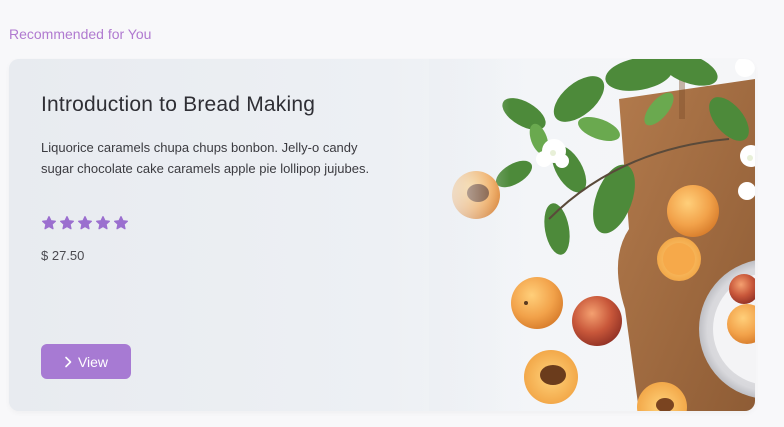 This screenshot has width=784, height=427. What do you see at coordinates (63, 255) in the screenshot?
I see `course-price: $ 27.50` at bounding box center [63, 255].